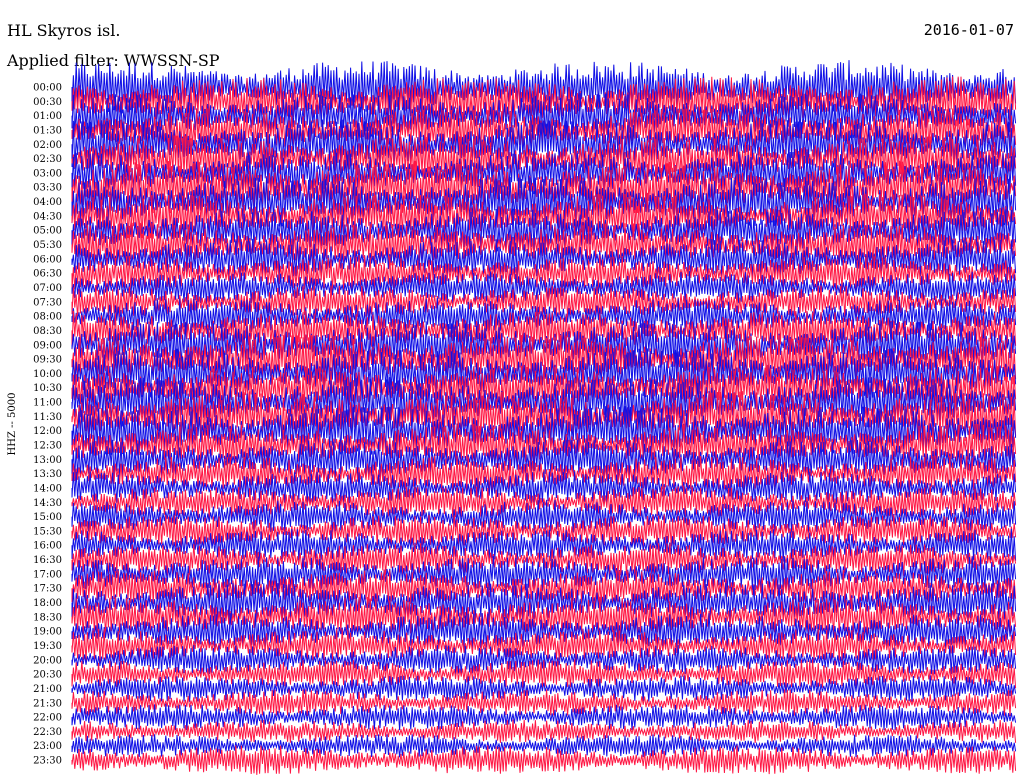 The height and width of the screenshot is (780, 1024). What do you see at coordinates (47, 245) in the screenshot?
I see `time-tick-label: 05:30` at bounding box center [47, 245].